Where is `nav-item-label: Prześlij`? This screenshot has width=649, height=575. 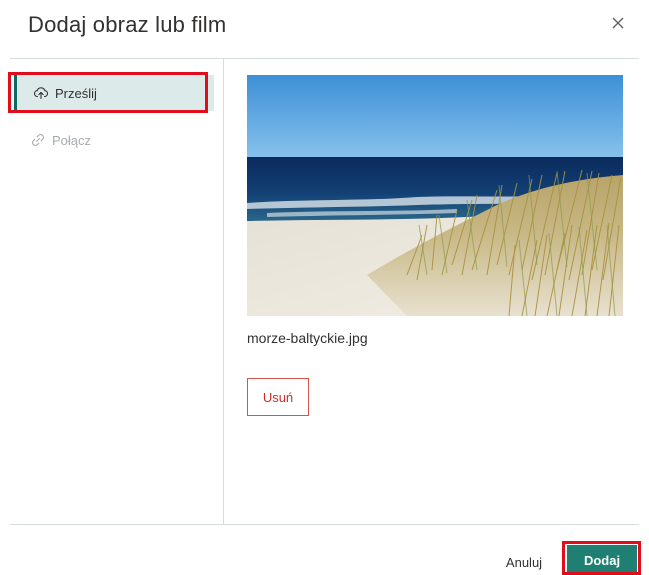 nav-item-label: Prześlij is located at coordinates (76, 93).